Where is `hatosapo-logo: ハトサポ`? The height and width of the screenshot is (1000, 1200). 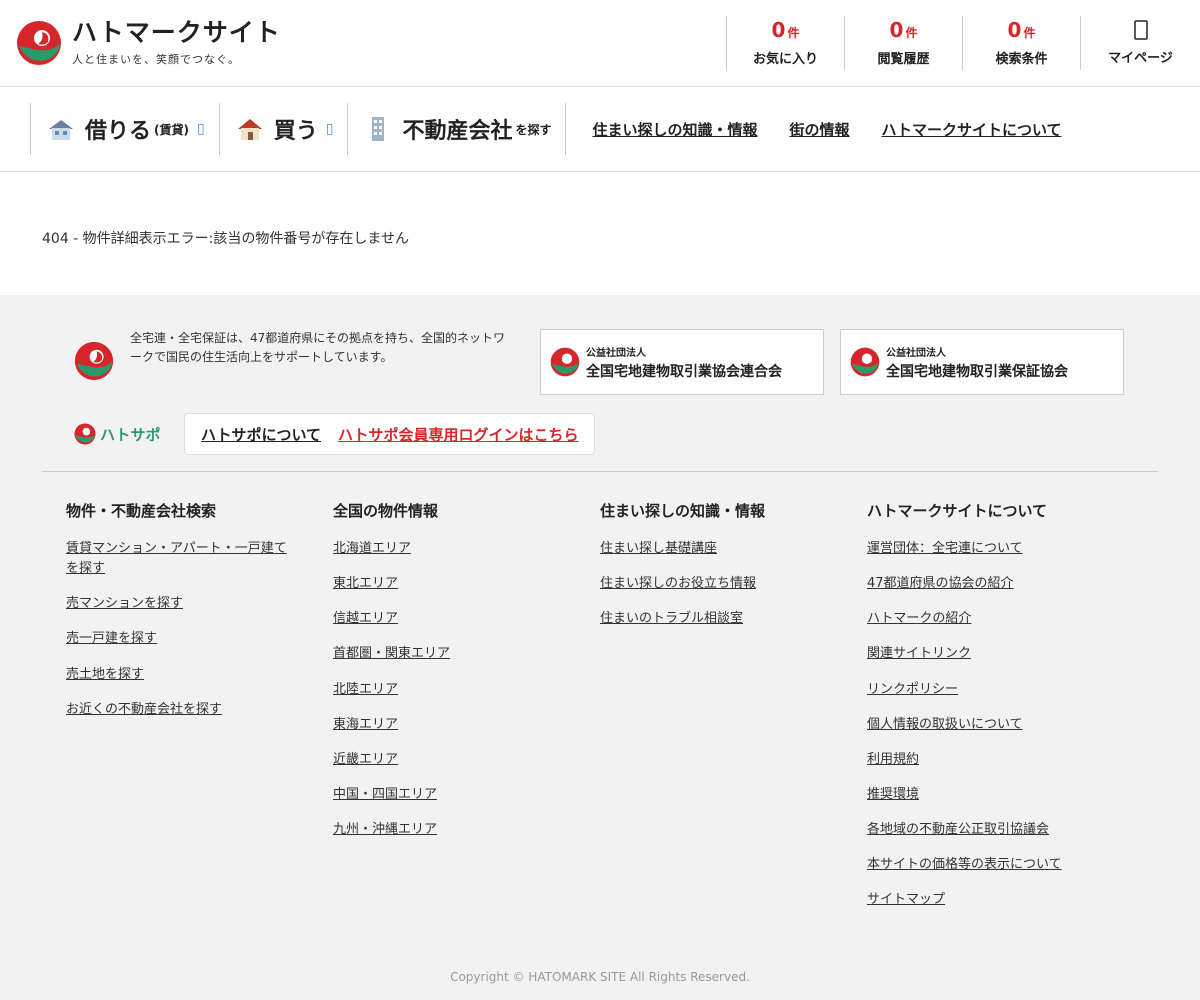
hatosapo-logo: ハトサポ is located at coordinates (129, 434).